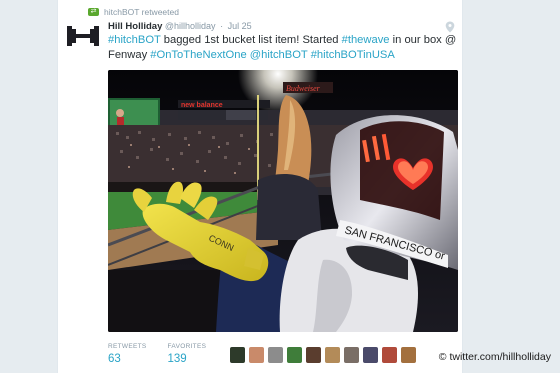 This screenshot has width=560, height=373. What do you see at coordinates (127, 346) in the screenshot?
I see `retweets-label: RETWEETS` at bounding box center [127, 346].